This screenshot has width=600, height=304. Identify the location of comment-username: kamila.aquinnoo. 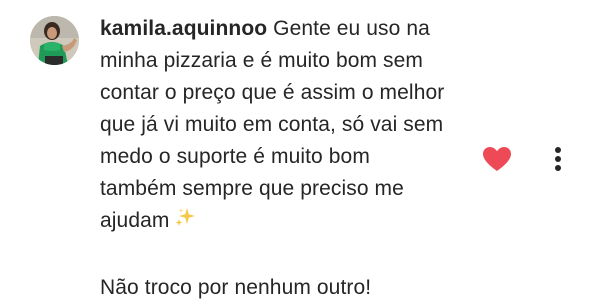
(183, 28).